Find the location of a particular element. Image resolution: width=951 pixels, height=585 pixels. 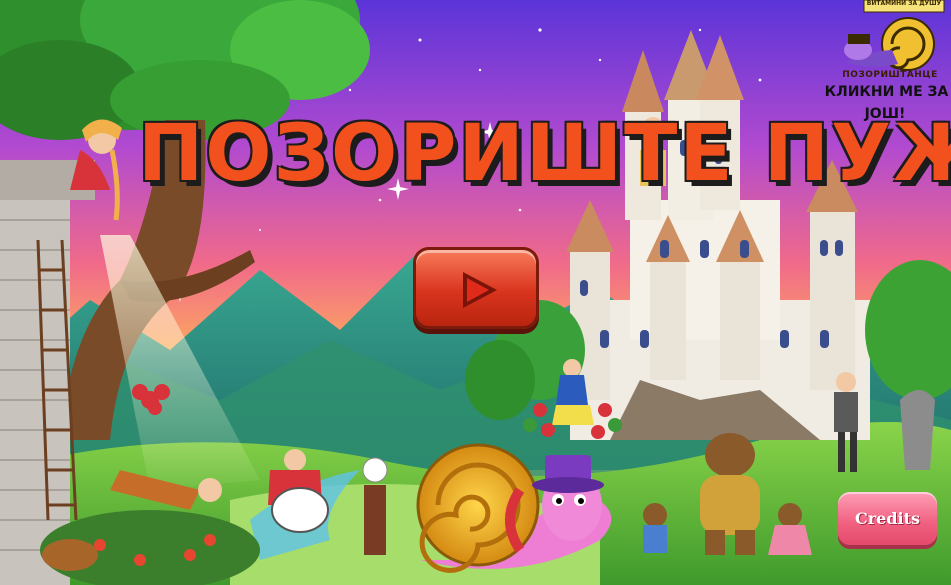

play-button is located at coordinates (476, 288).